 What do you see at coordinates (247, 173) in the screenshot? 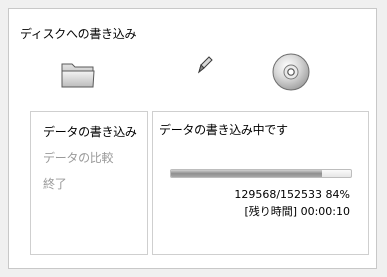
I see `progress-bar-fill` at bounding box center [247, 173].